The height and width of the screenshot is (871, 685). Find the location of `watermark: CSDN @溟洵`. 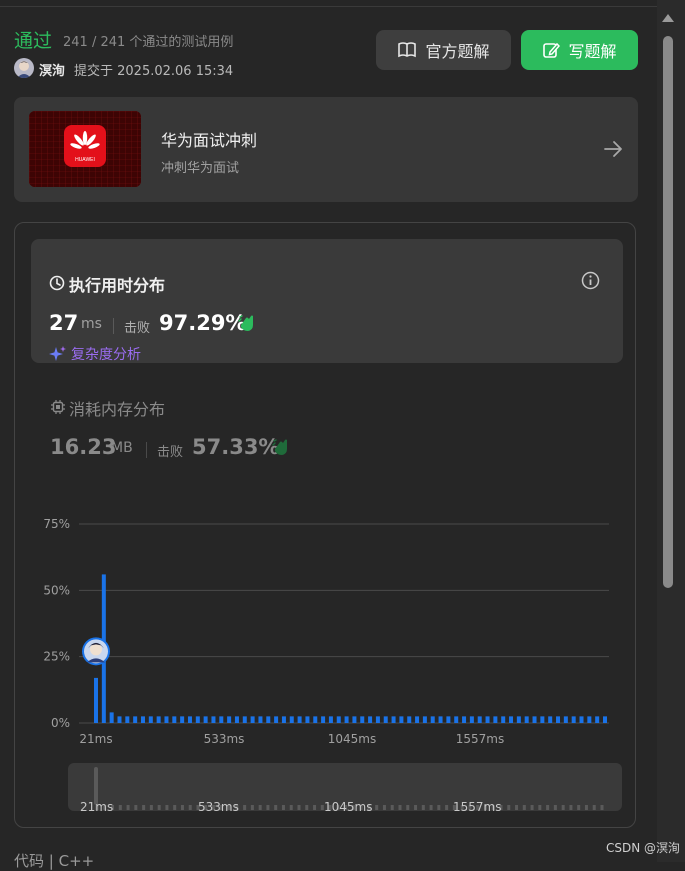

watermark: CSDN @溟洵 is located at coordinates (643, 848).